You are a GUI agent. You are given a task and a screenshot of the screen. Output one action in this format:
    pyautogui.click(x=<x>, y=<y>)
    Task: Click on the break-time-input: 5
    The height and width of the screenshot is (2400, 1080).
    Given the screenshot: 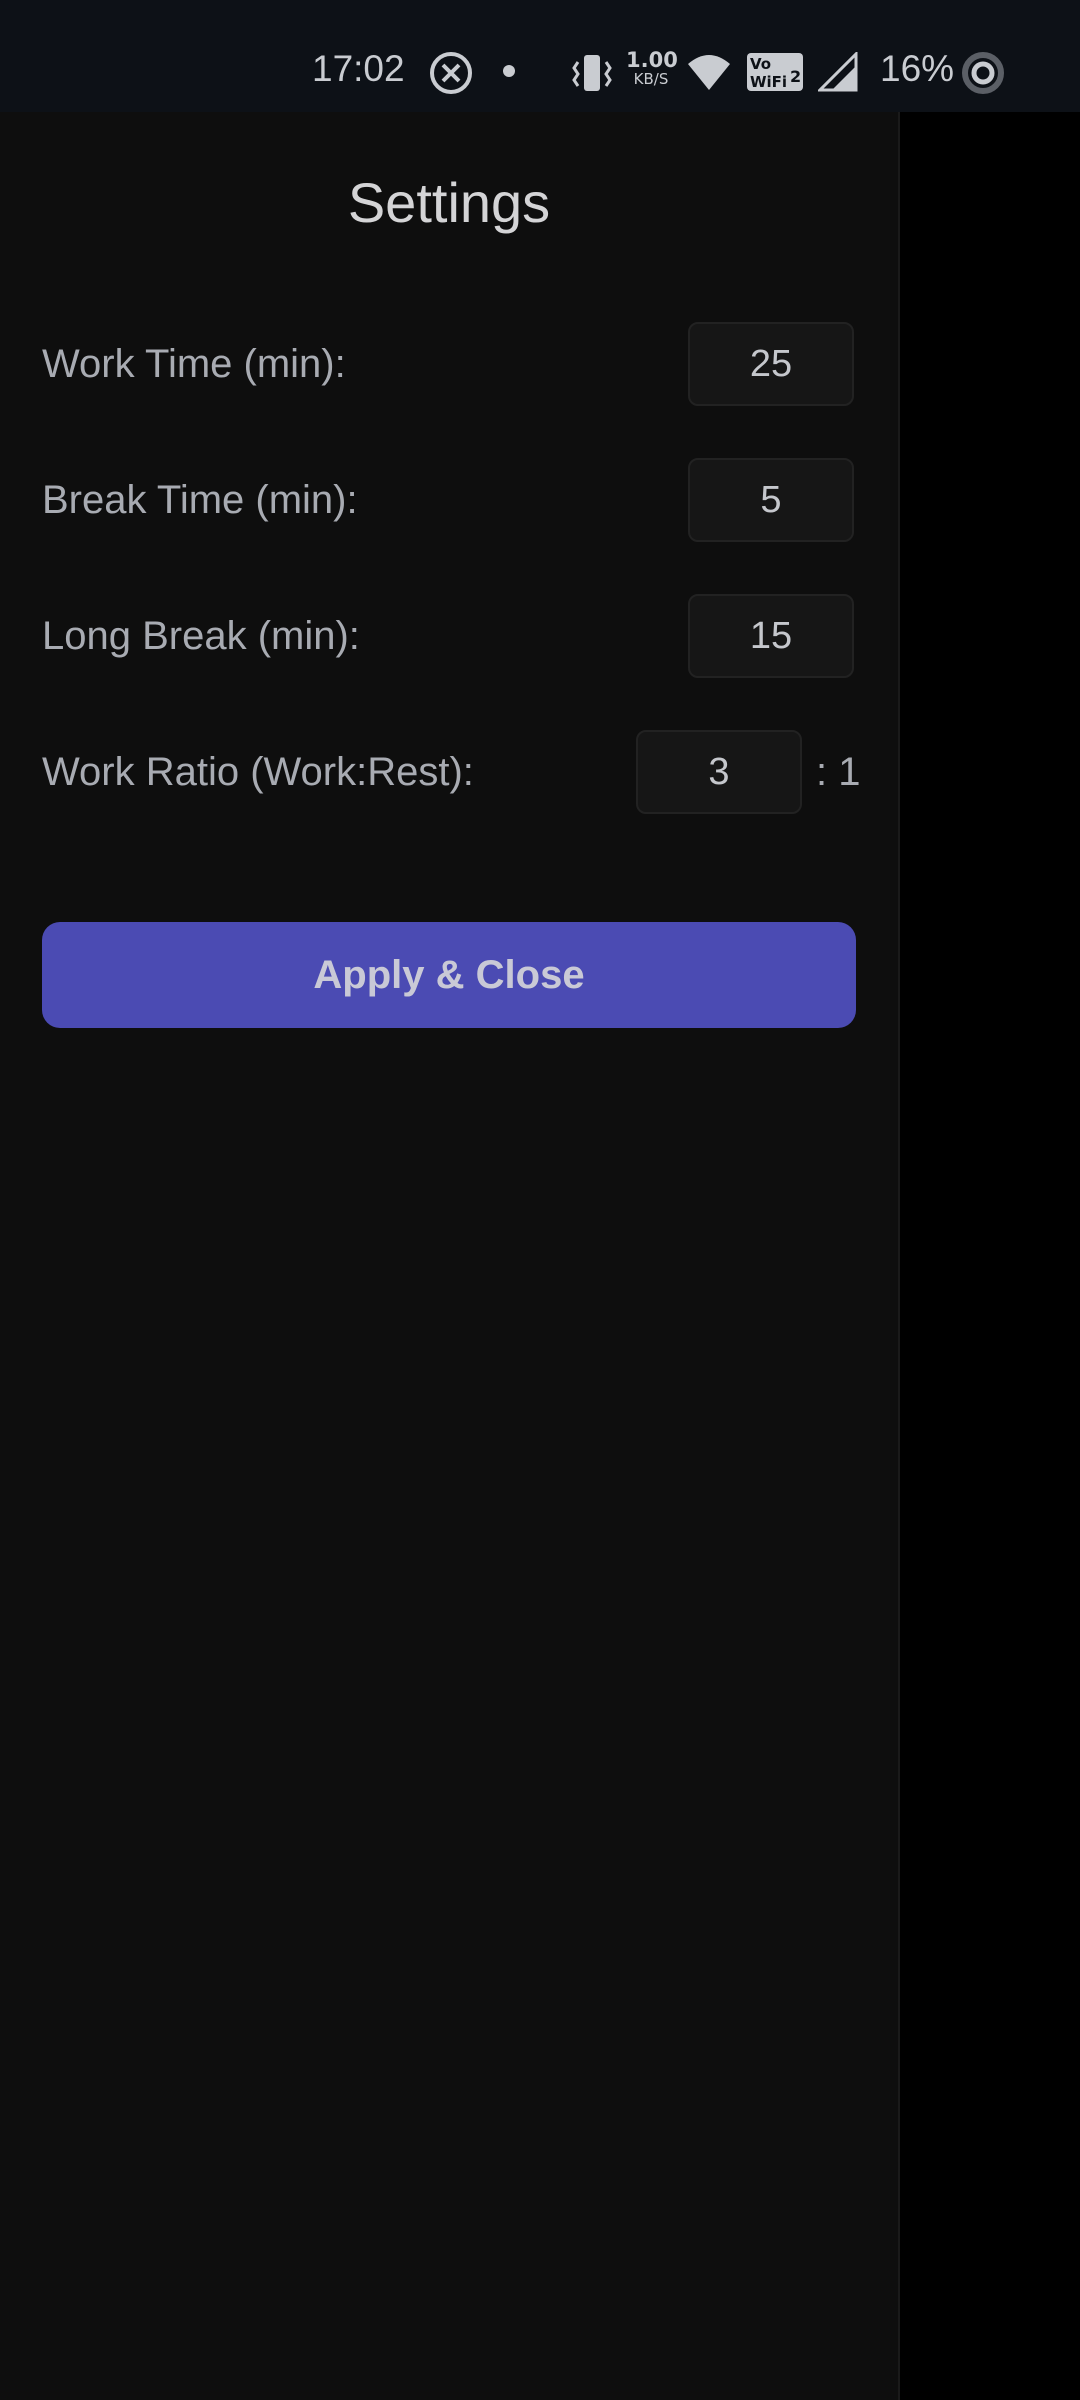 What is the action you would take?
    pyautogui.click(x=771, y=500)
    